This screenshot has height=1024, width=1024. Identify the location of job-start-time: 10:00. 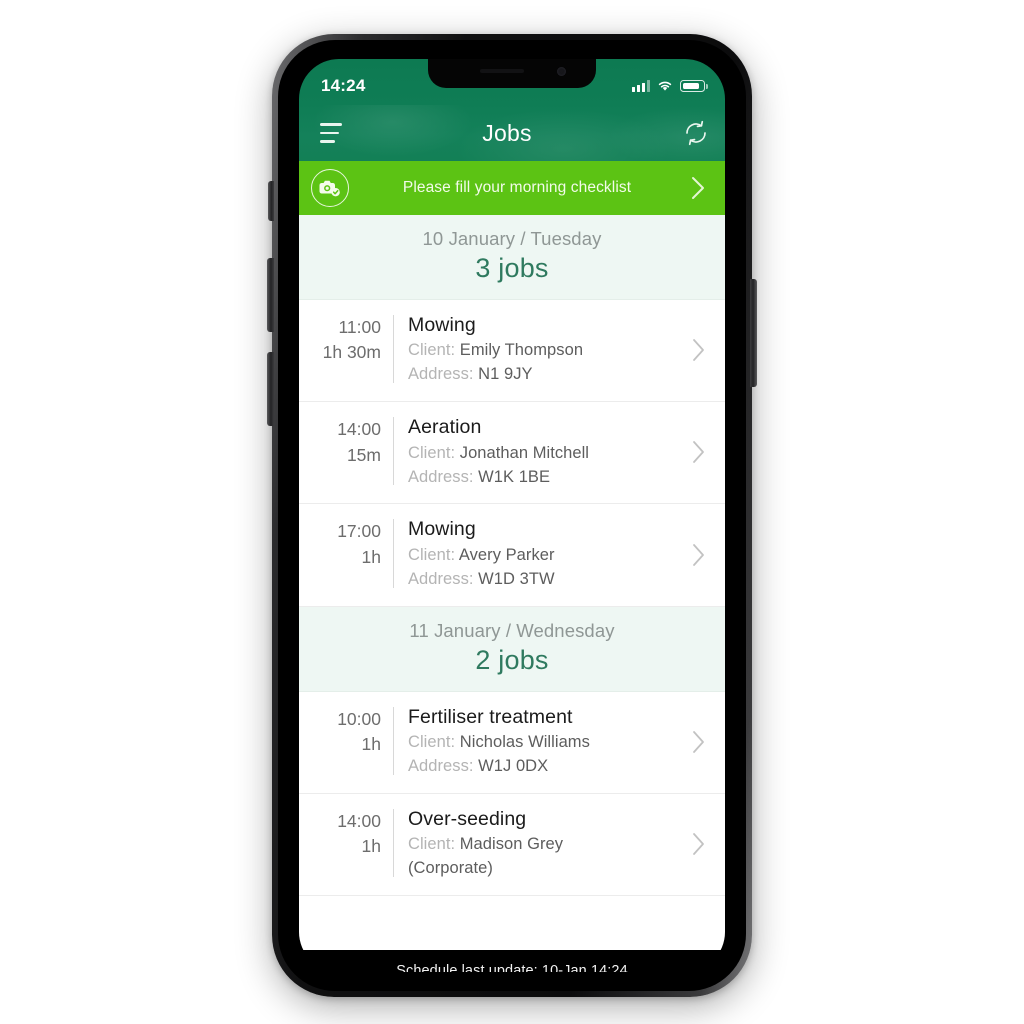
(359, 718).